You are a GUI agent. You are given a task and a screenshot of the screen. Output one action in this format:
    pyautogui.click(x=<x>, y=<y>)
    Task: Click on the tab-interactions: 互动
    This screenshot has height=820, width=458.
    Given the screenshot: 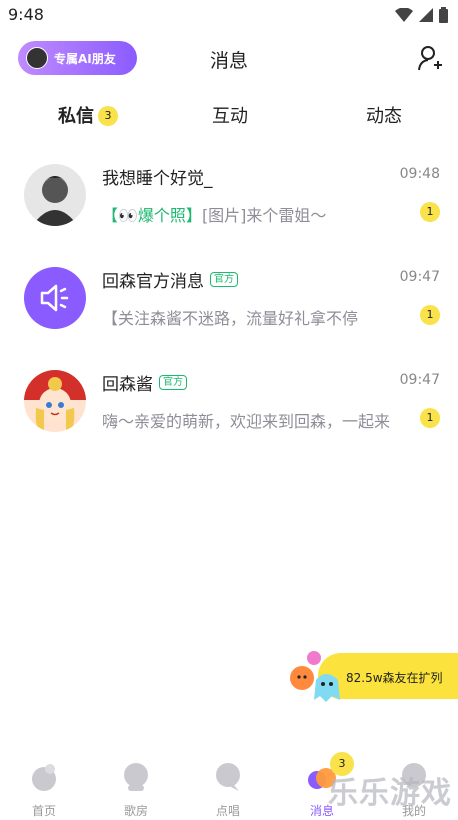 What is the action you would take?
    pyautogui.click(x=230, y=115)
    